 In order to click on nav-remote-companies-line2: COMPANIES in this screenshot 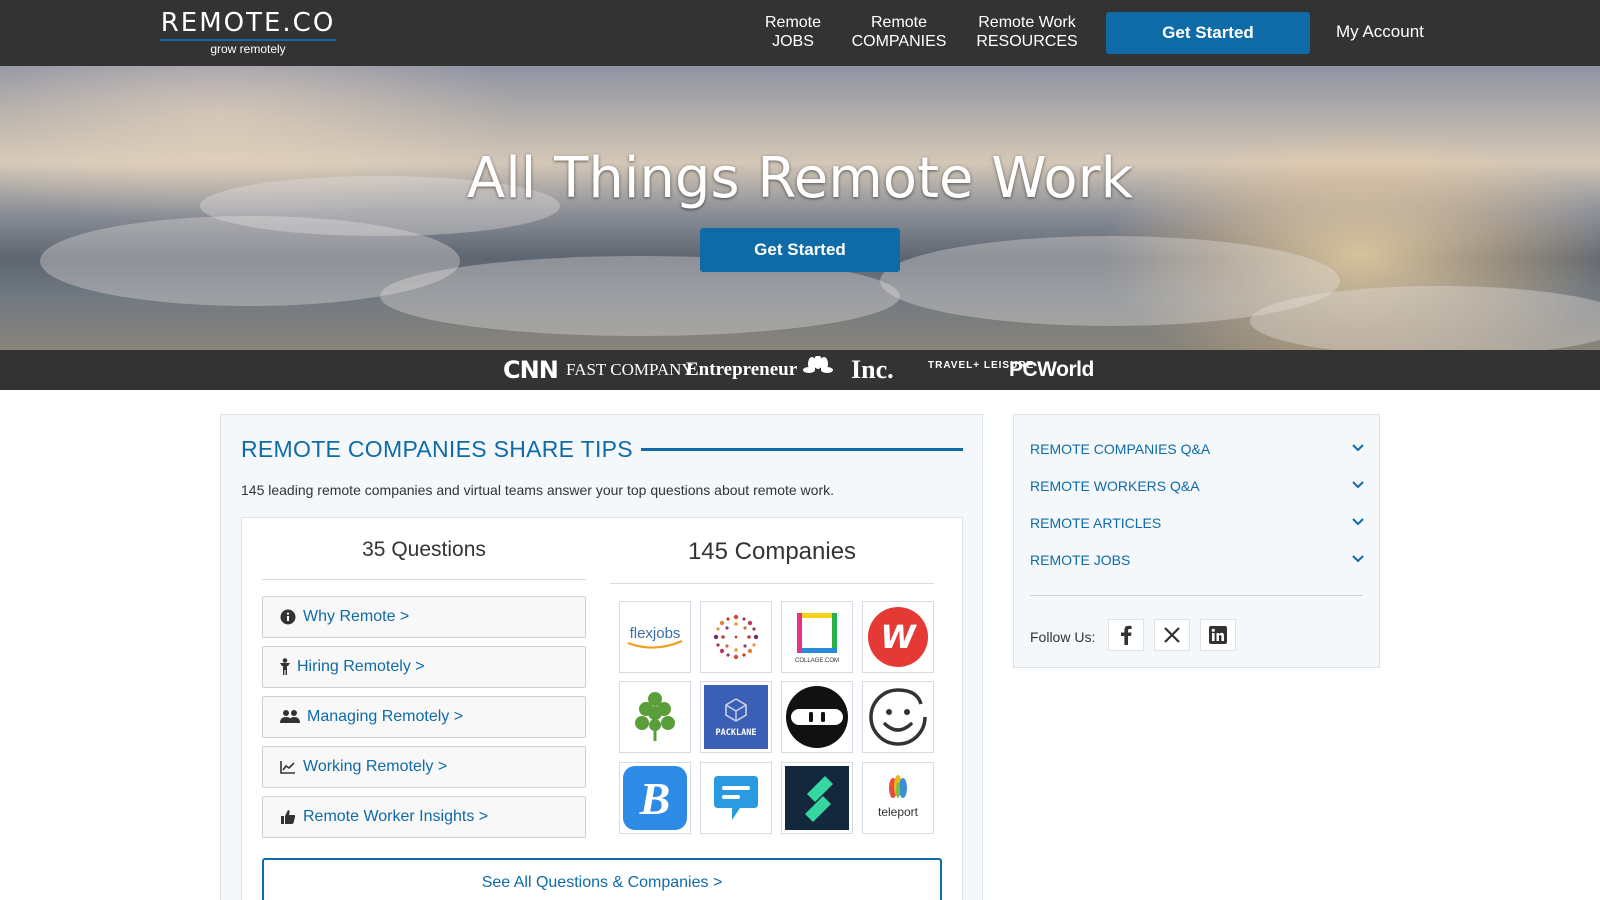, I will do `click(899, 41)`.